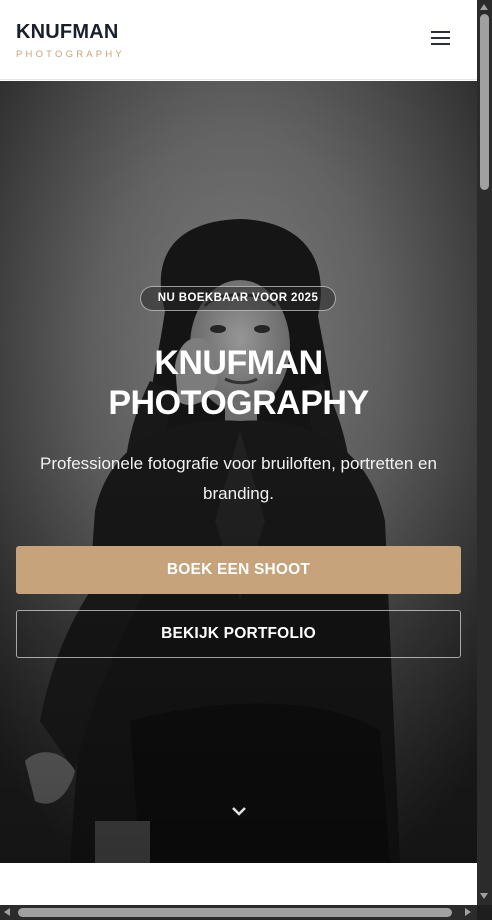 This screenshot has height=920, width=492. Describe the element at coordinates (239, 811) in the screenshot. I see `chevron-down-icon` at that location.